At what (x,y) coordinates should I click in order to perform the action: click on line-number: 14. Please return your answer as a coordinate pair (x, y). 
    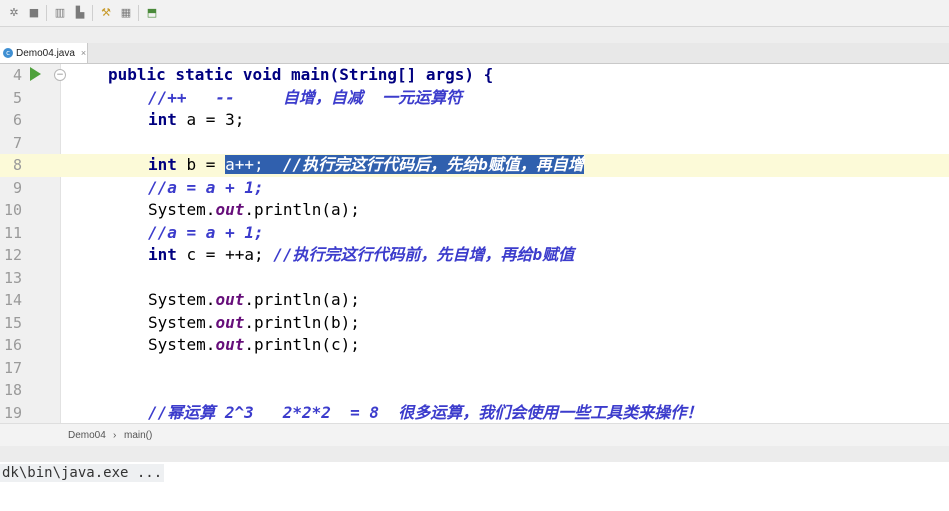
    Looking at the image, I should click on (12, 300).